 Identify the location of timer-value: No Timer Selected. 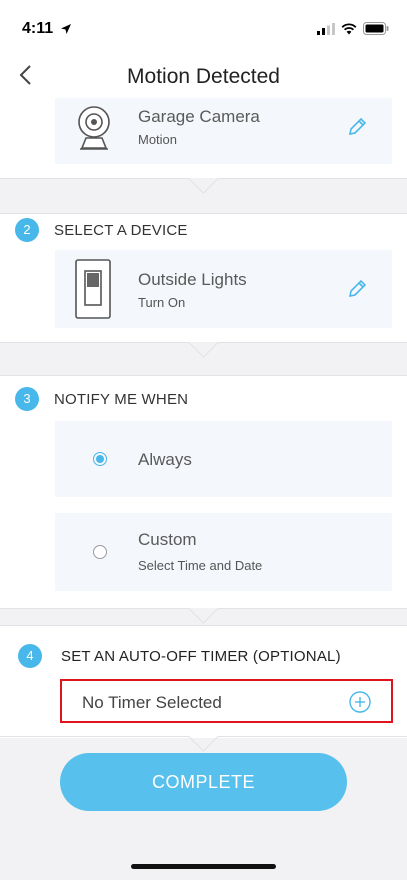
(152, 702).